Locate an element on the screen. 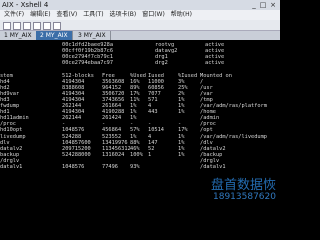 The height and width of the screenshot is (240, 320). paste-icon is located at coordinates (47, 26).